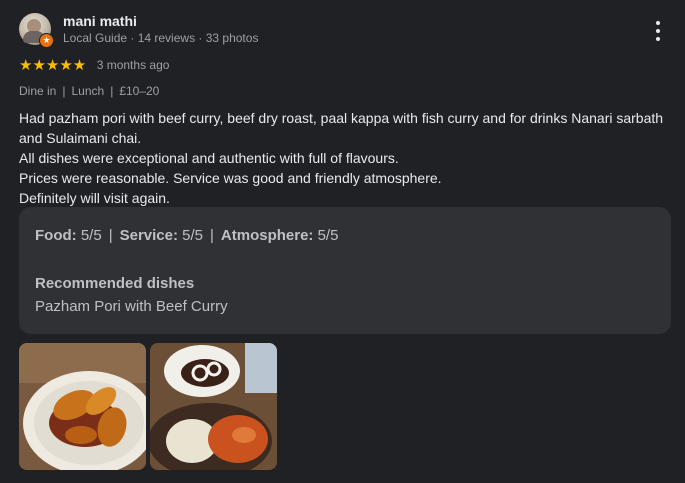  What do you see at coordinates (115, 283) in the screenshot?
I see `recommended-dishes-title: Recommended dishes` at bounding box center [115, 283].